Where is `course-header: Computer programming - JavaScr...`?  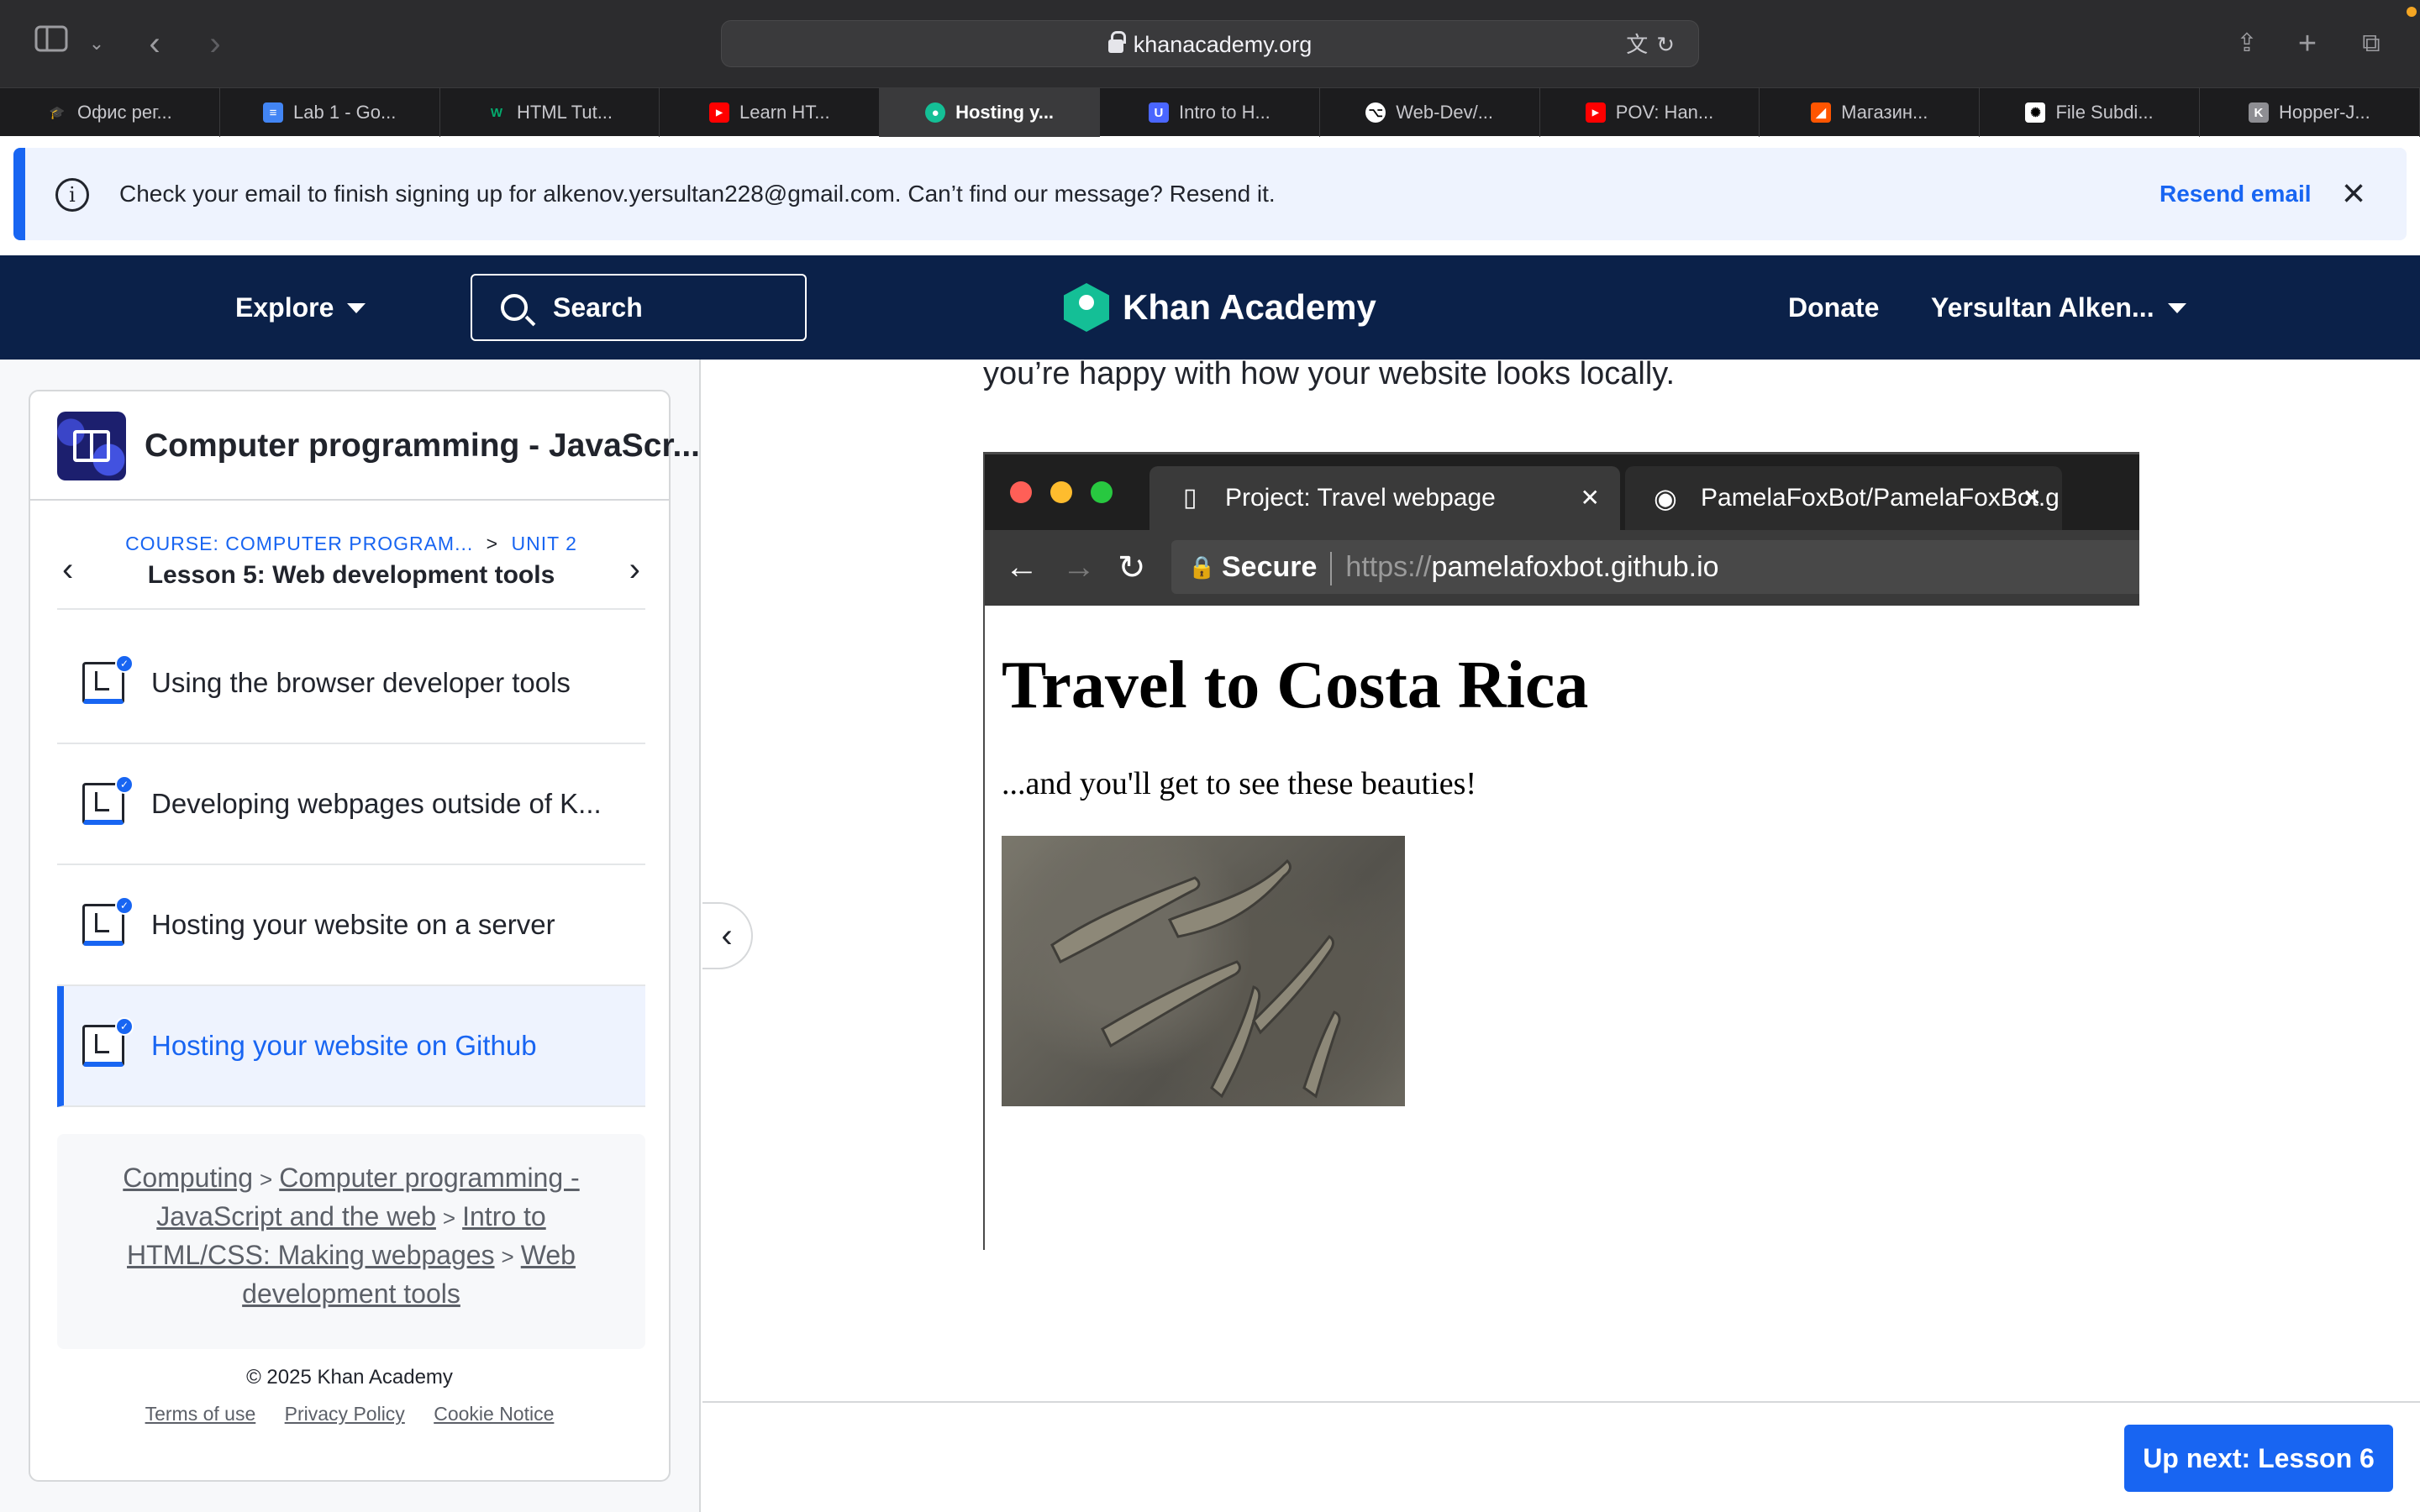
course-header: Computer programming - JavaScr... is located at coordinates (365, 446).